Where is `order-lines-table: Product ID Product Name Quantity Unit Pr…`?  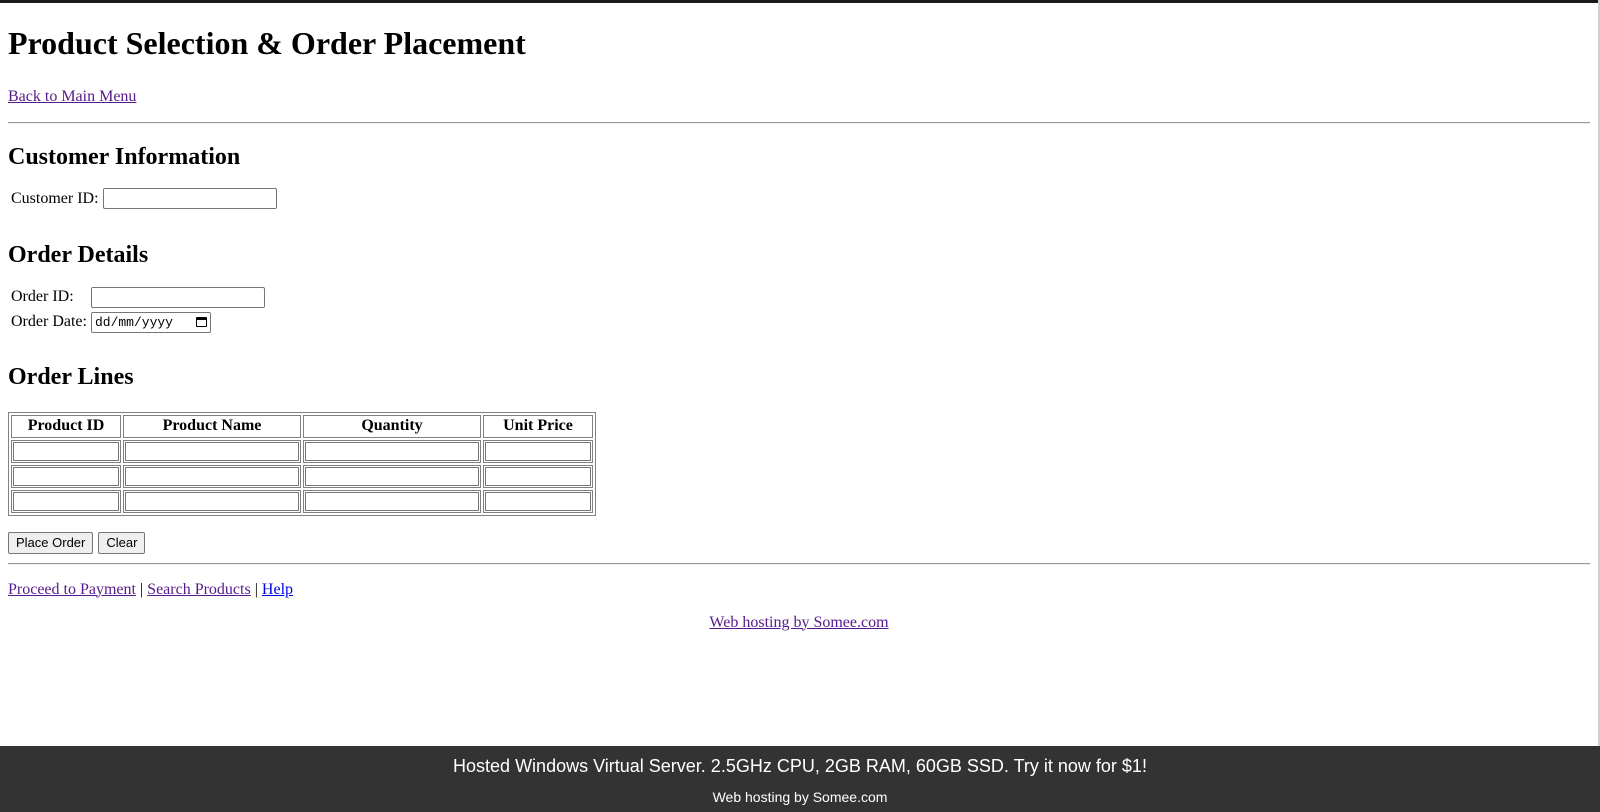
order-lines-table: Product ID Product Name Quantity Unit Pr… is located at coordinates (302, 463).